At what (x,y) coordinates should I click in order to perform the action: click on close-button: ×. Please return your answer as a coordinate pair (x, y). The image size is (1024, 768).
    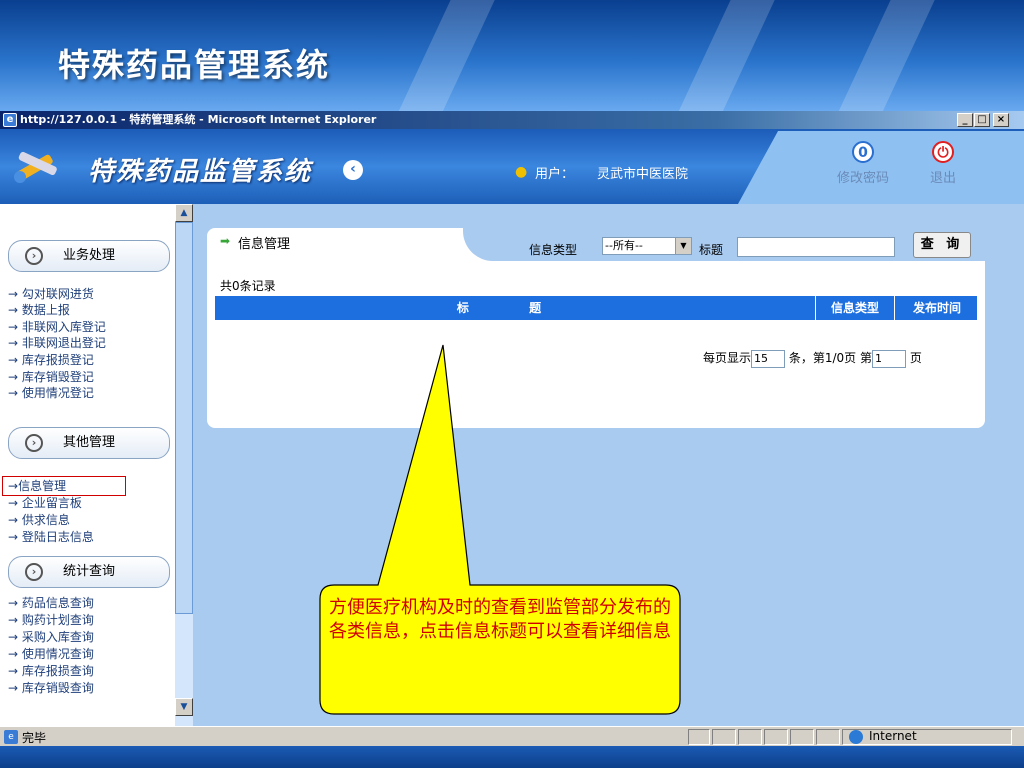
    Looking at the image, I should click on (1001, 120).